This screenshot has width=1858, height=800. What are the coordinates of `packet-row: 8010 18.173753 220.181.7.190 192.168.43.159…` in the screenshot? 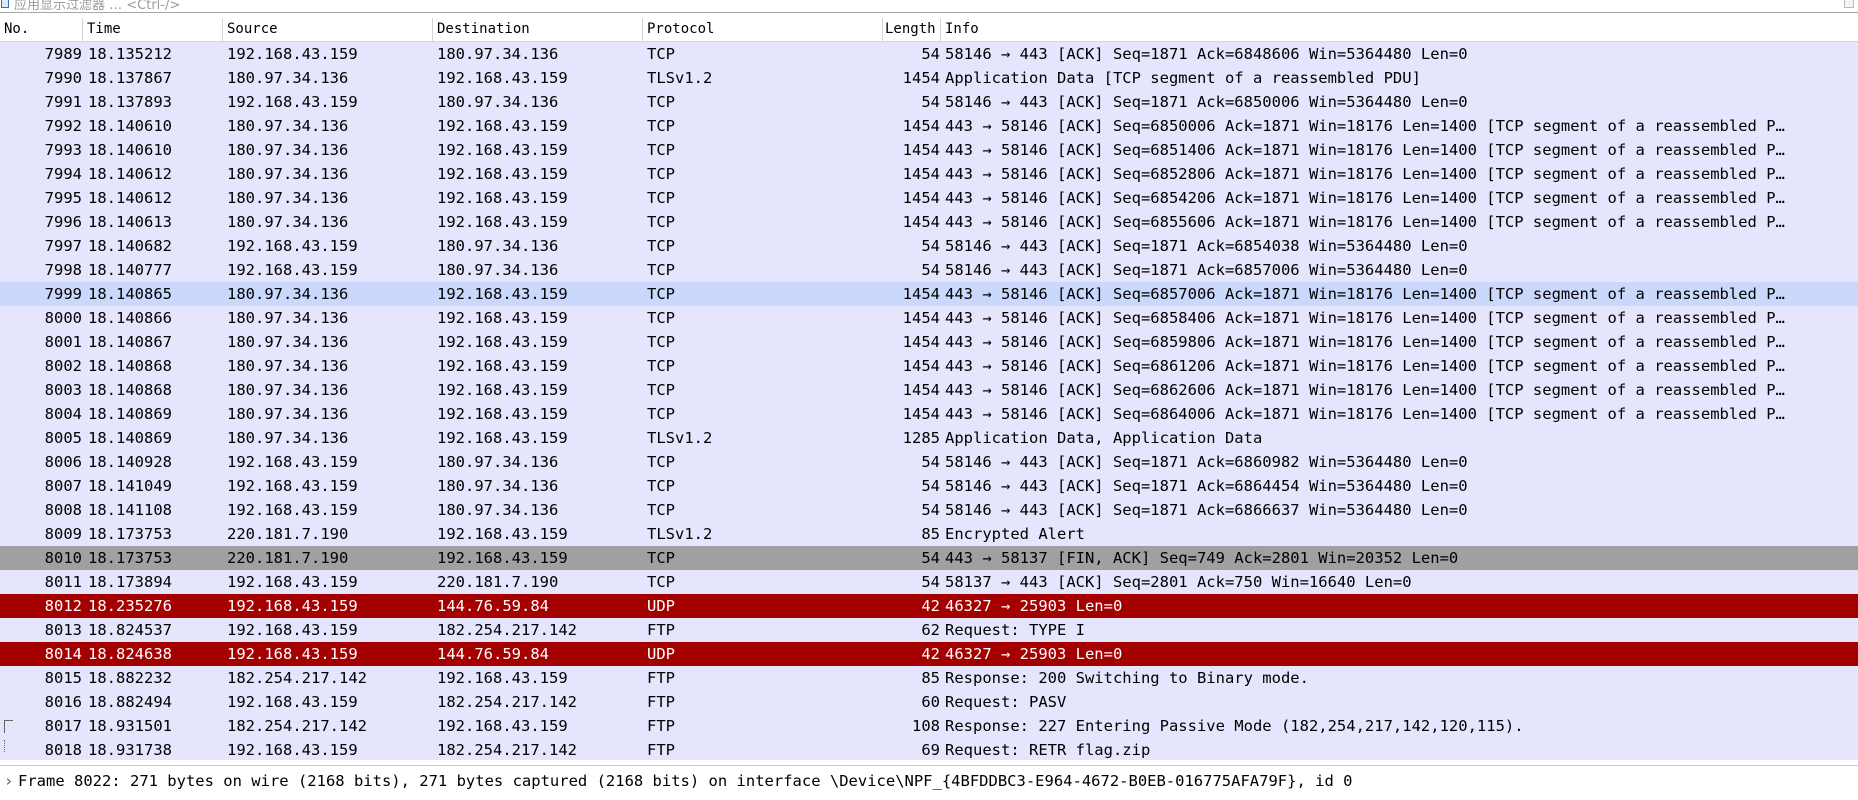 It's located at (929, 558).